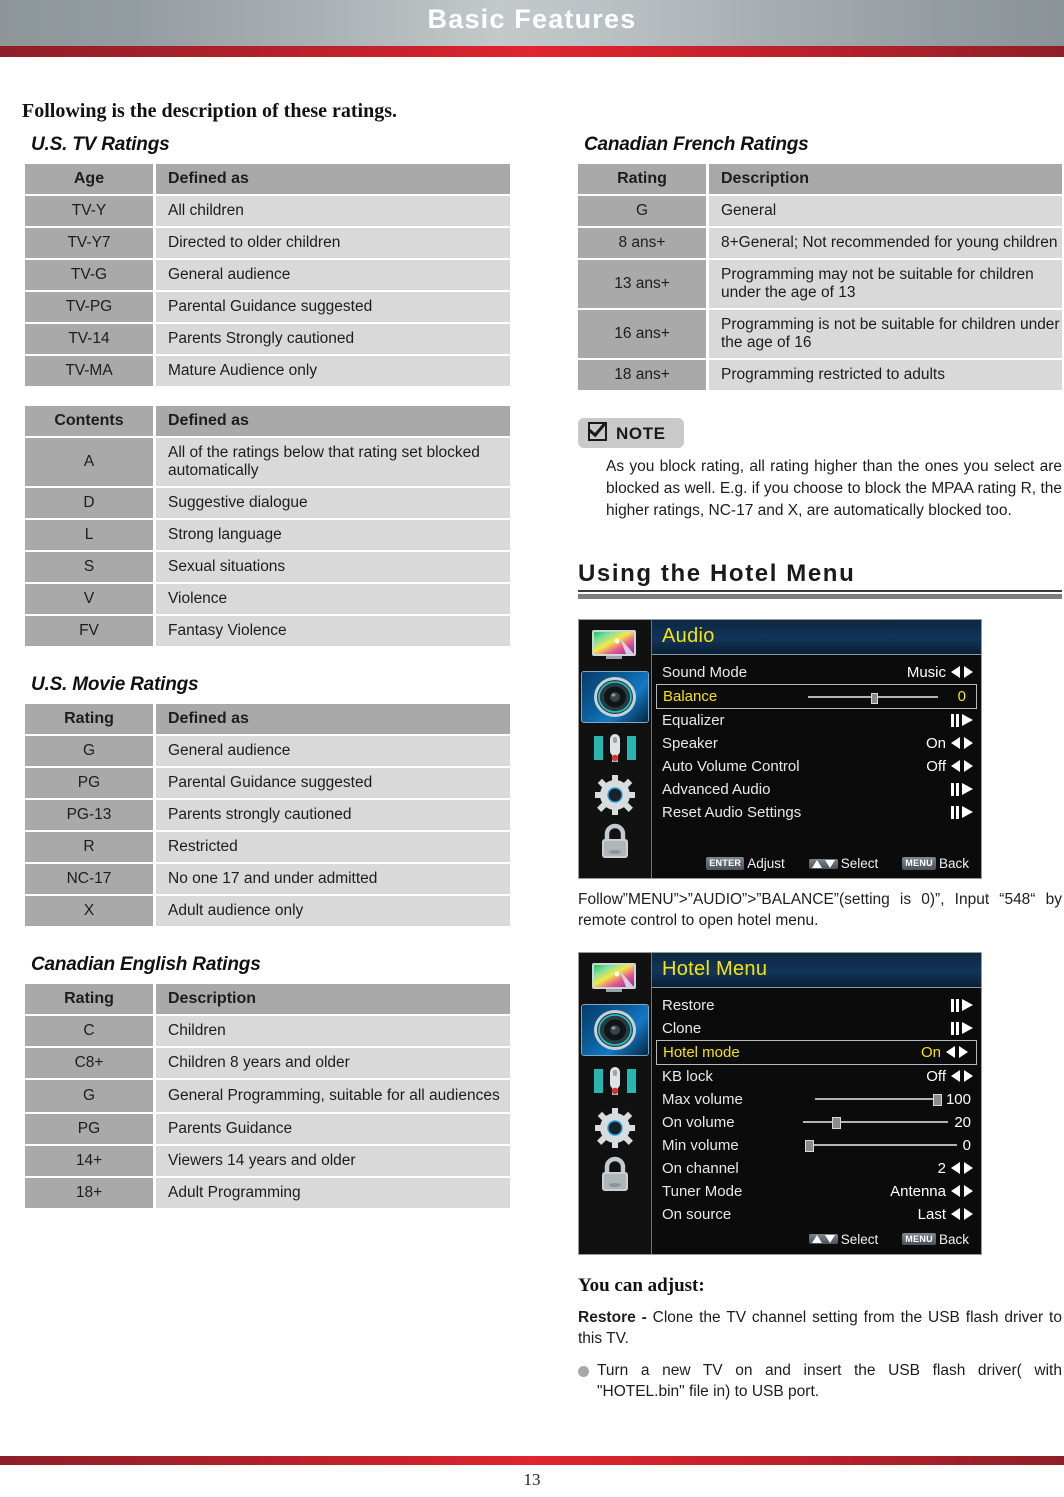 This screenshot has width=1064, height=1497. Describe the element at coordinates (876, 1123) in the screenshot. I see `on-volume-slider` at that location.